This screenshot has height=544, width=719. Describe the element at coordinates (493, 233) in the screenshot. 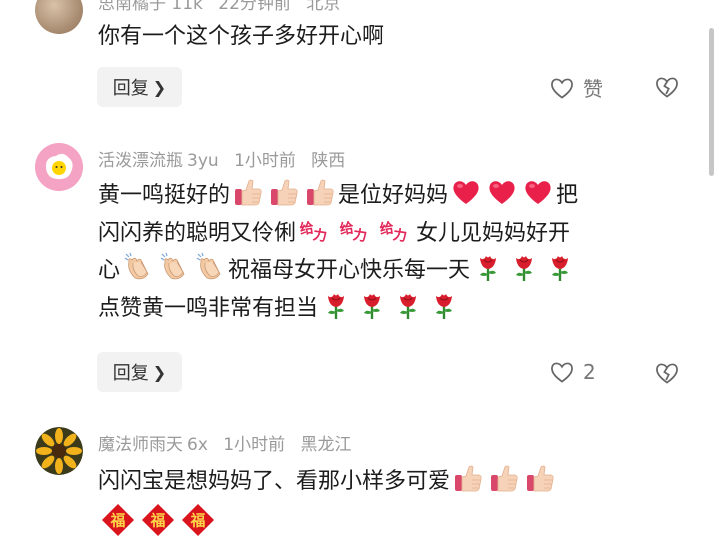

I see `text-segment: 女儿见妈妈好开` at that location.